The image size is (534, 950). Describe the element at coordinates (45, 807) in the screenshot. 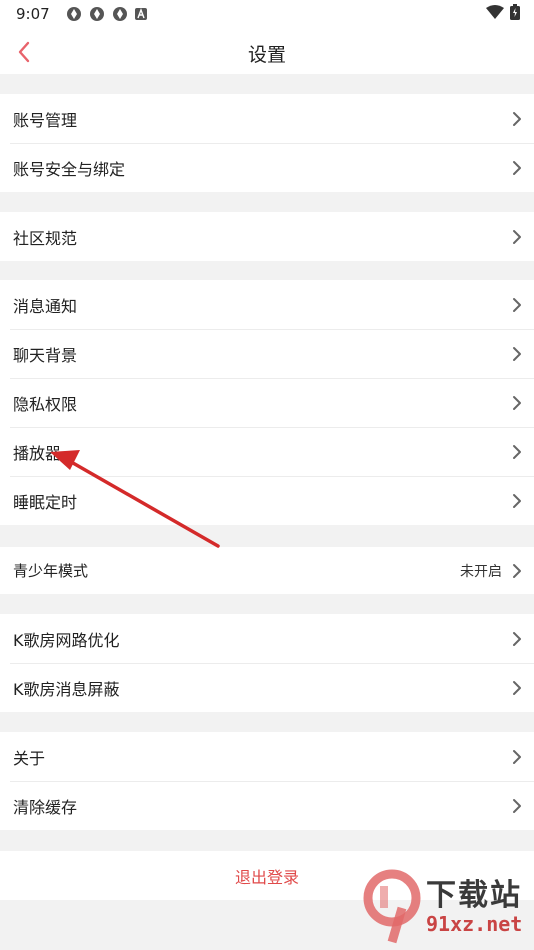

I see `settings-item-label: 清除缓存` at that location.